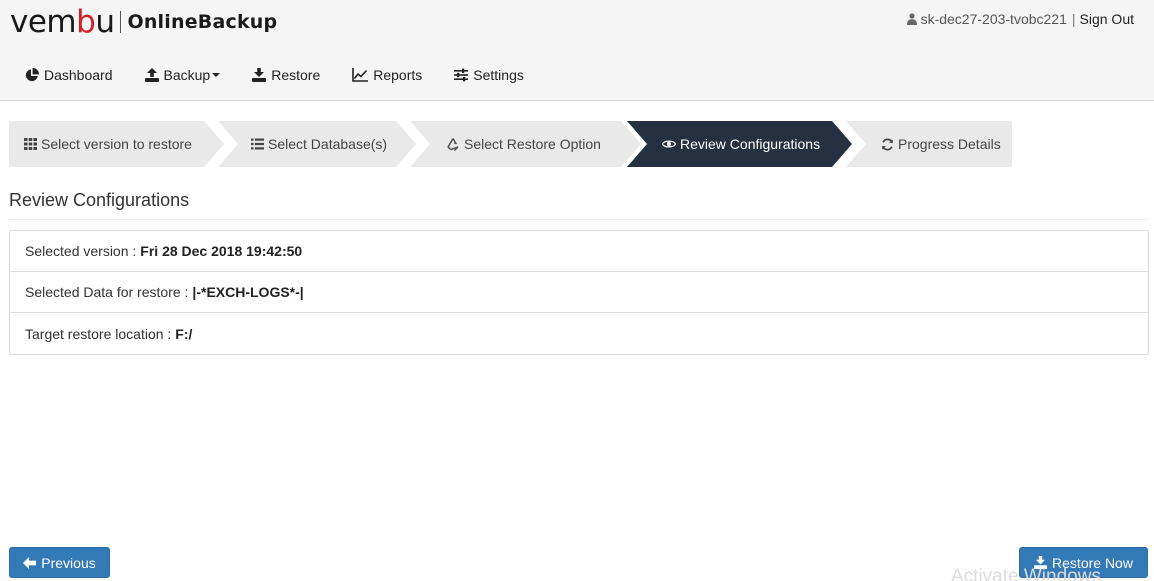 This screenshot has width=1154, height=581. Describe the element at coordinates (750, 144) in the screenshot. I see `wizard-step-label: Review Configurations` at that location.